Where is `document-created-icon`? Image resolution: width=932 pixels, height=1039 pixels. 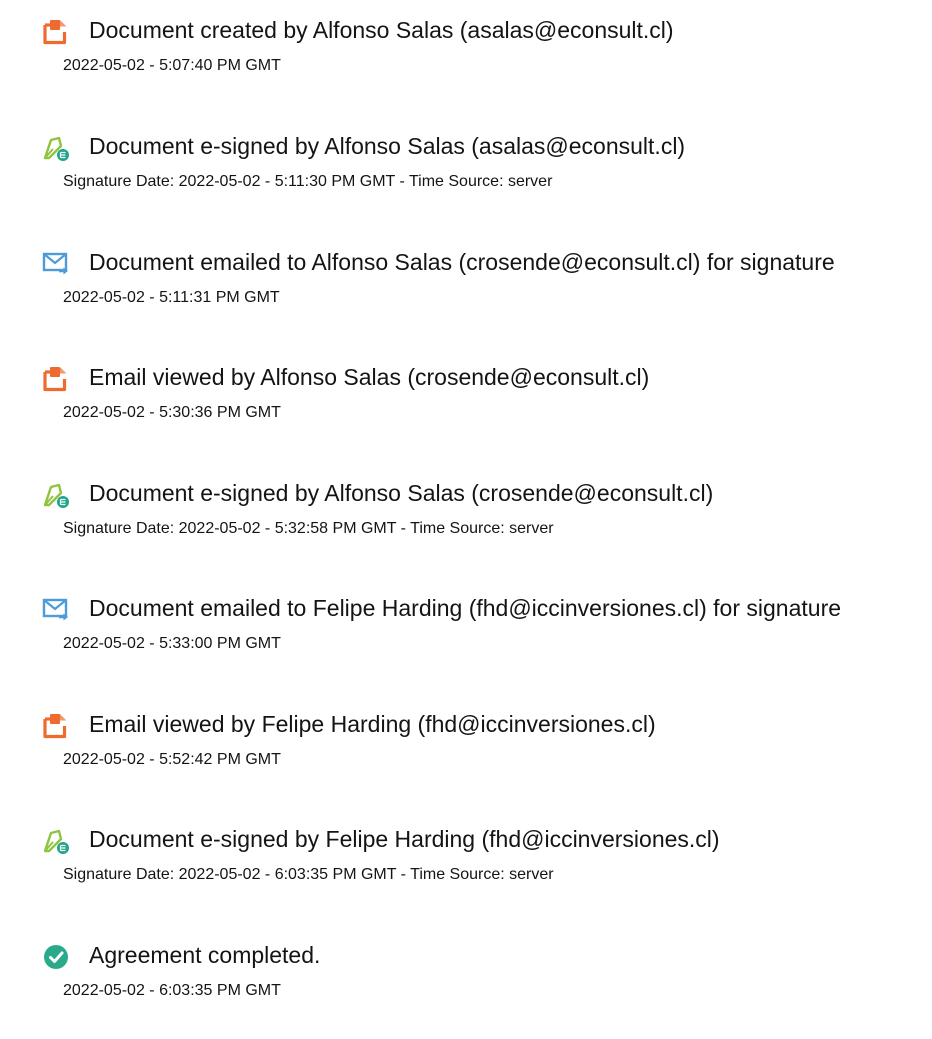 document-created-icon is located at coordinates (56, 32).